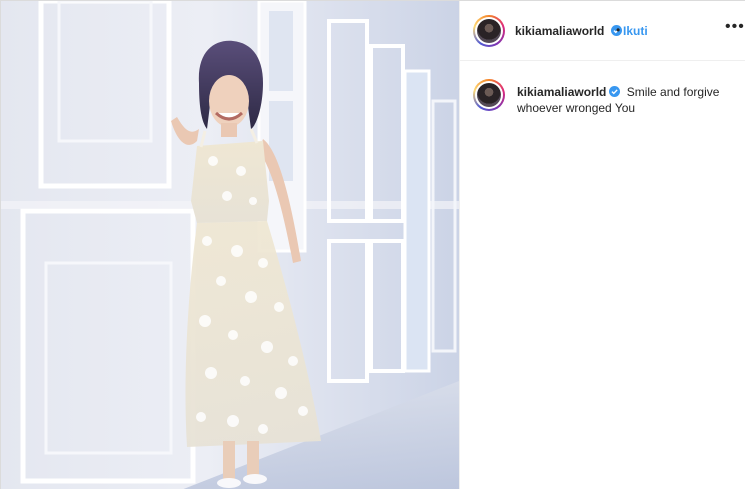  What do you see at coordinates (735, 27) in the screenshot?
I see `more-options-icon: •••` at bounding box center [735, 27].